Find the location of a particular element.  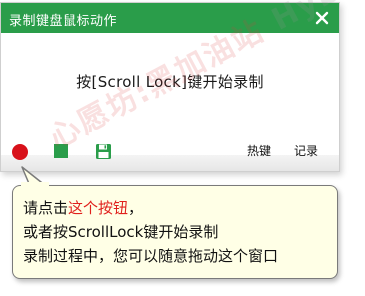

tooltip-line-3: 录制过程中，您可以随意拖动这个窗口 is located at coordinates (151, 256).